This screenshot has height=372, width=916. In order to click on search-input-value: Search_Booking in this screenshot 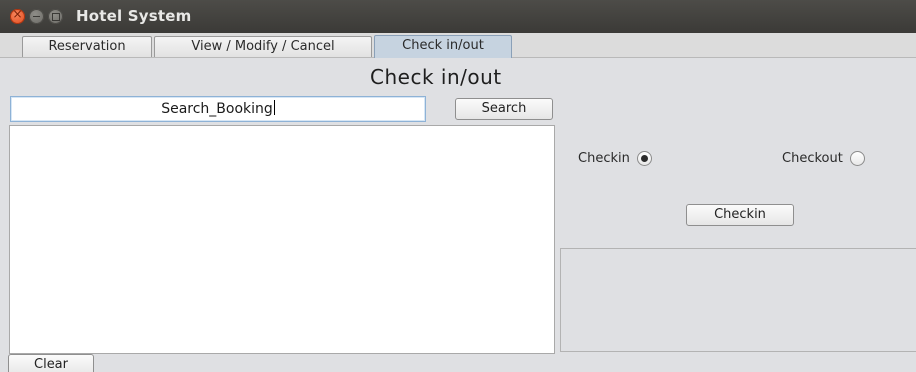, I will do `click(217, 109)`.